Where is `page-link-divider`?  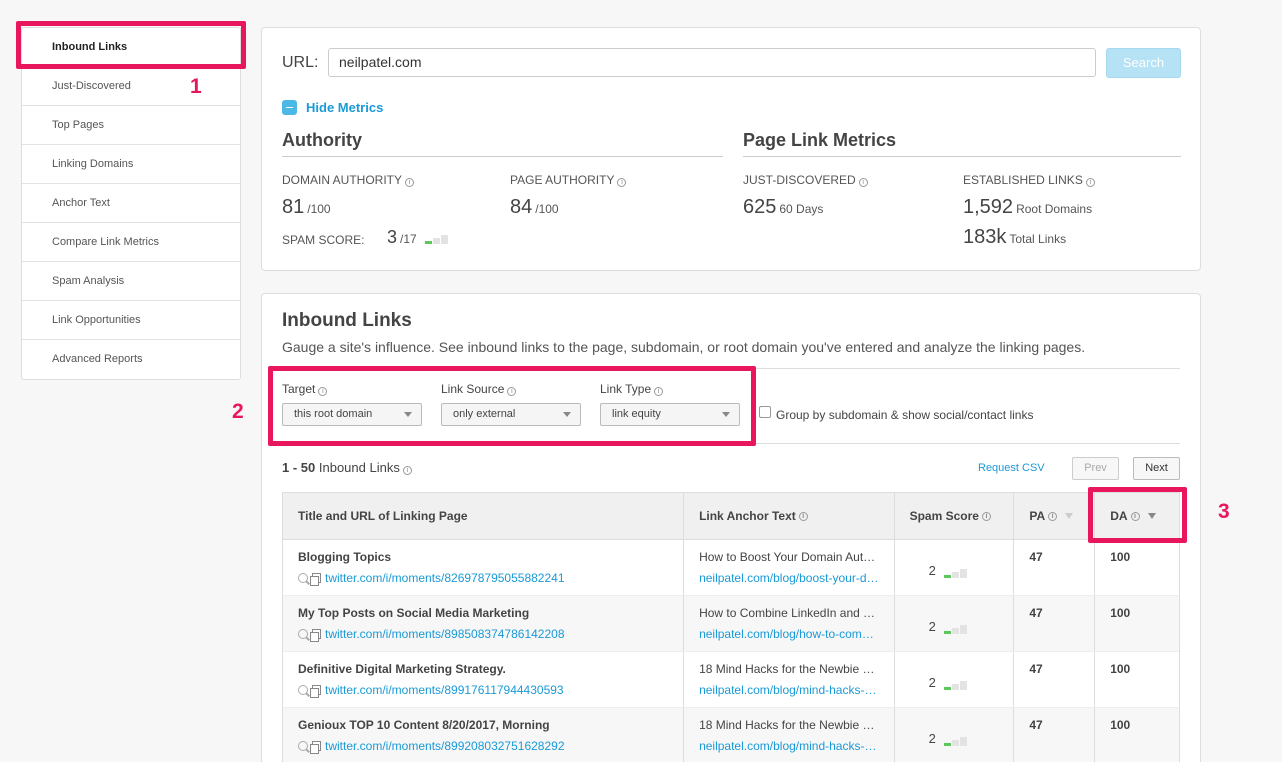
page-link-divider is located at coordinates (962, 156).